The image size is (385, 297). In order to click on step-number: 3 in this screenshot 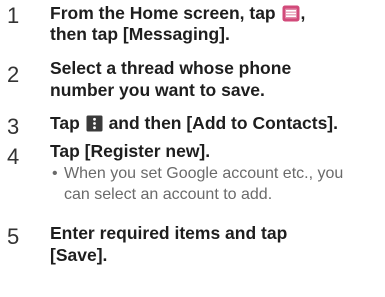, I will do `click(13, 126)`.